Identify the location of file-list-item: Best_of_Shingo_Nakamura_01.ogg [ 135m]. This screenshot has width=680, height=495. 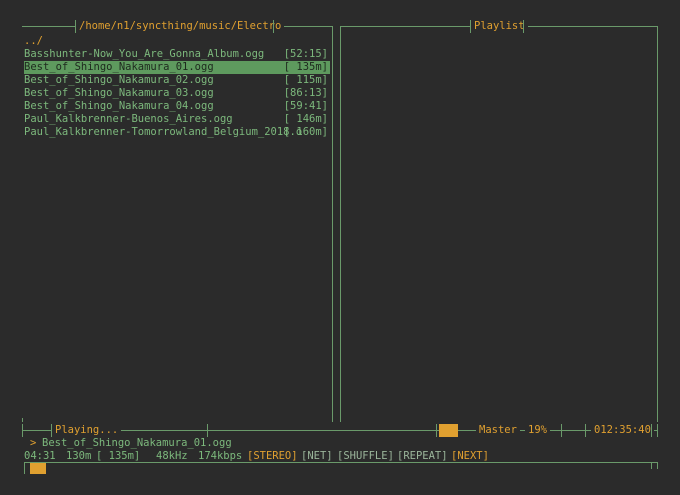
(177, 67).